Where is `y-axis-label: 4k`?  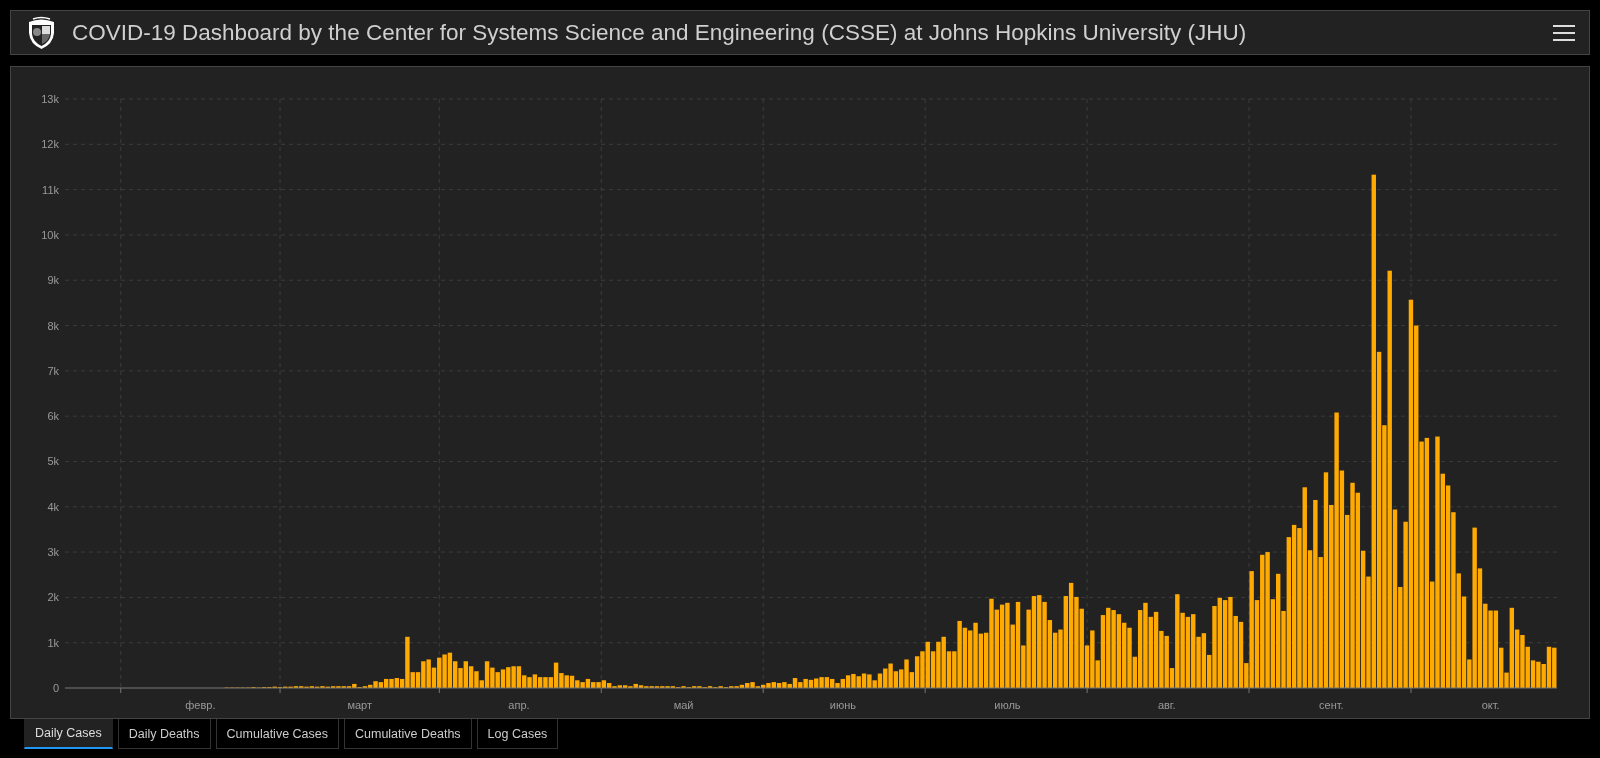 y-axis-label: 4k is located at coordinates (53, 506).